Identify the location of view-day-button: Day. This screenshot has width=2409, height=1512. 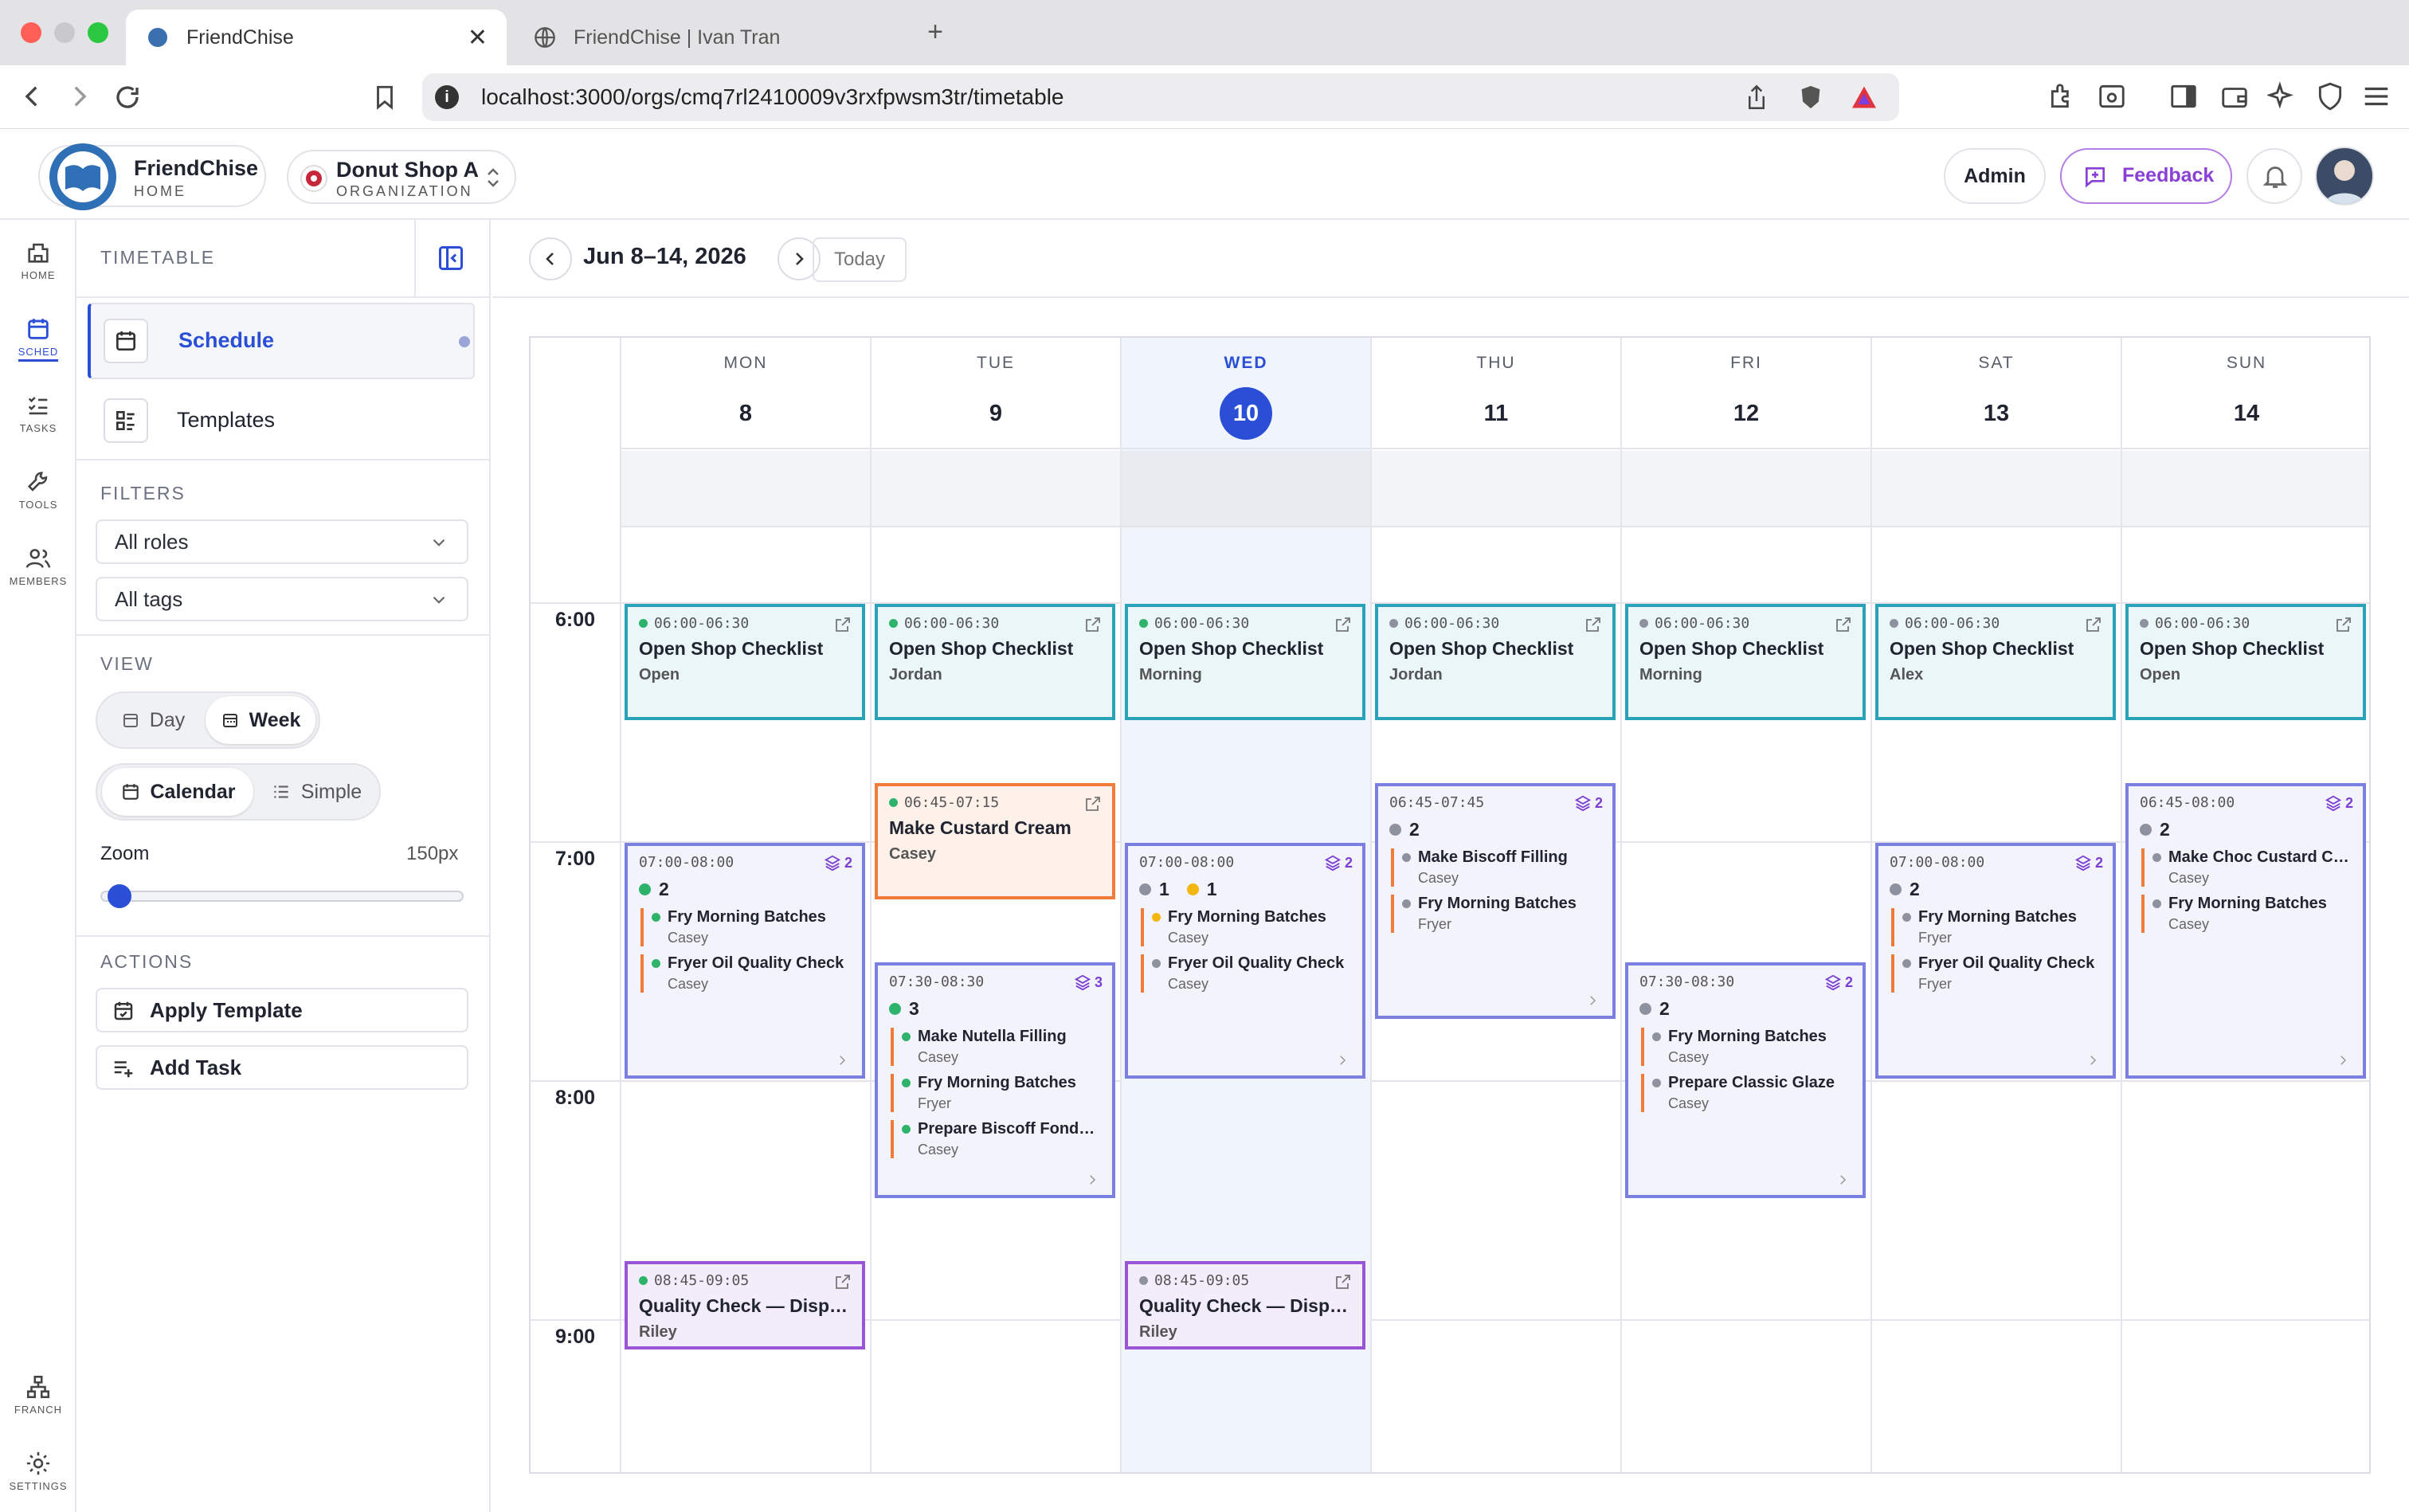
(153, 720).